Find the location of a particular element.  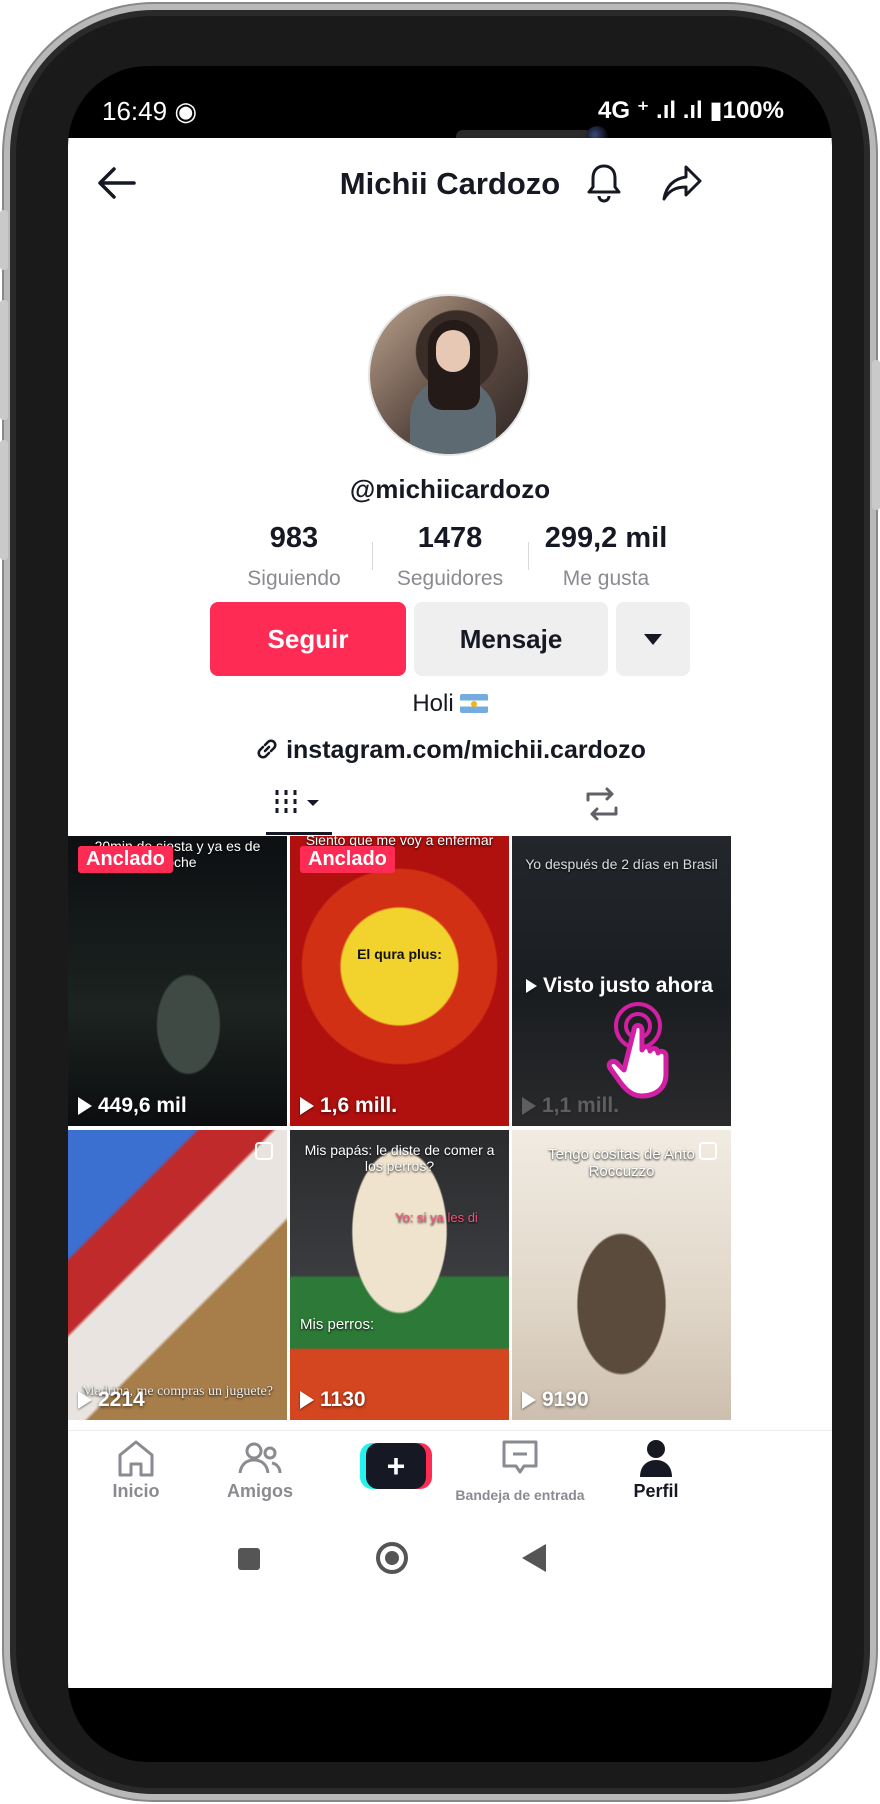

home-button-icon is located at coordinates (392, 1558).